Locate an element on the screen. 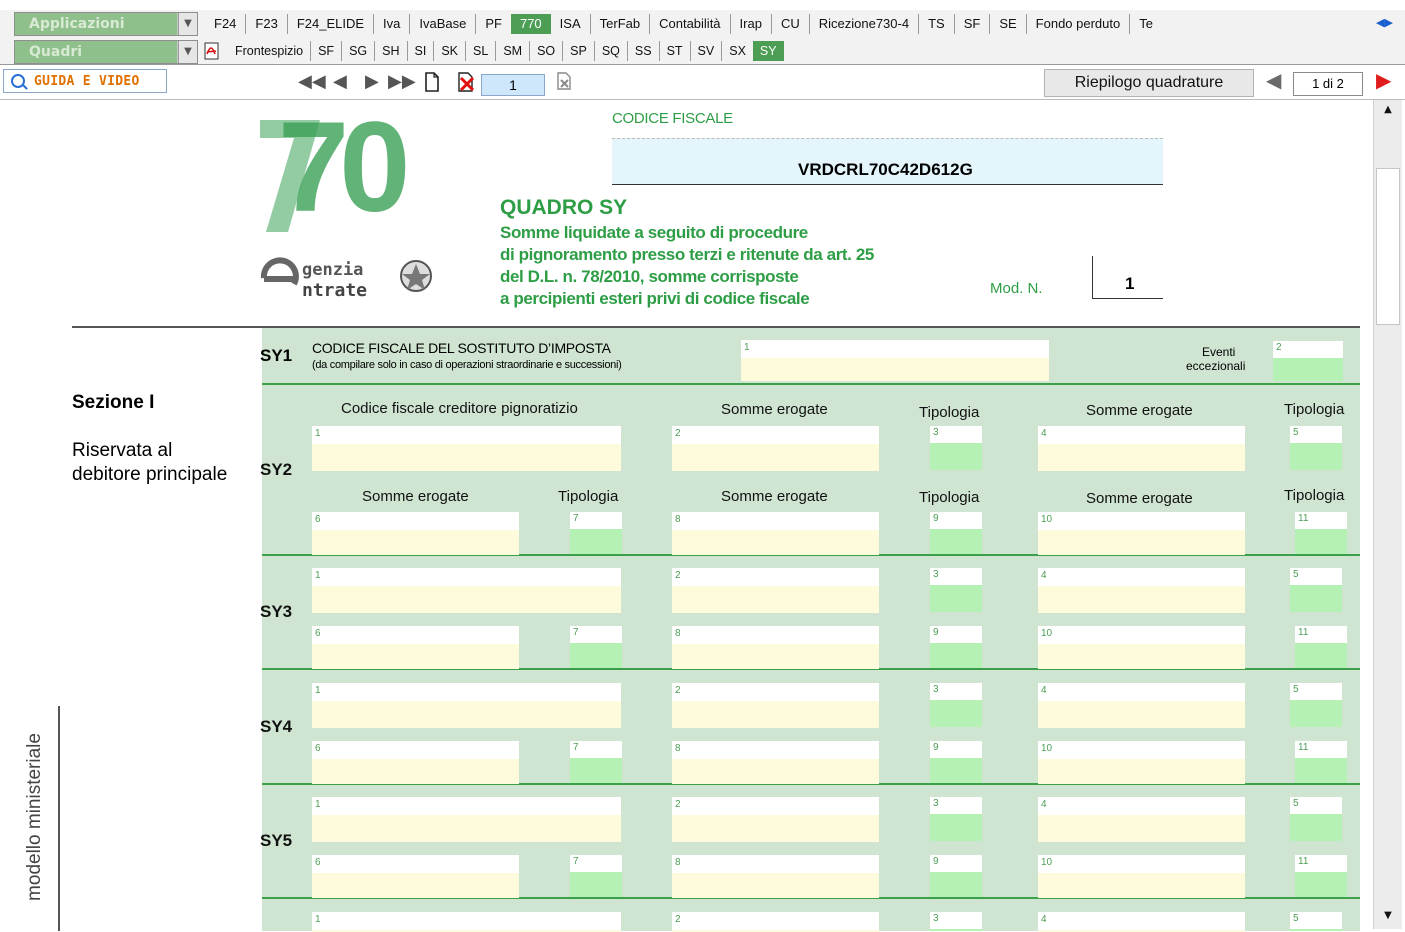  first-page-icon: ◀◀ is located at coordinates (312, 82).